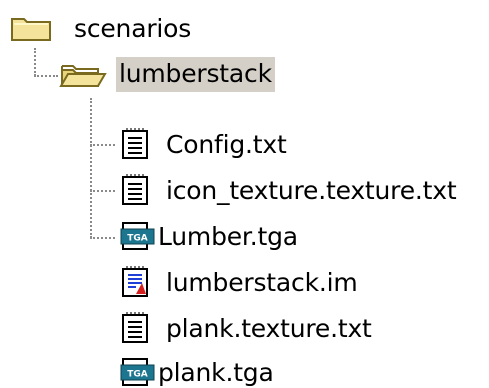  I want to click on im-file-icon, so click(137, 282).